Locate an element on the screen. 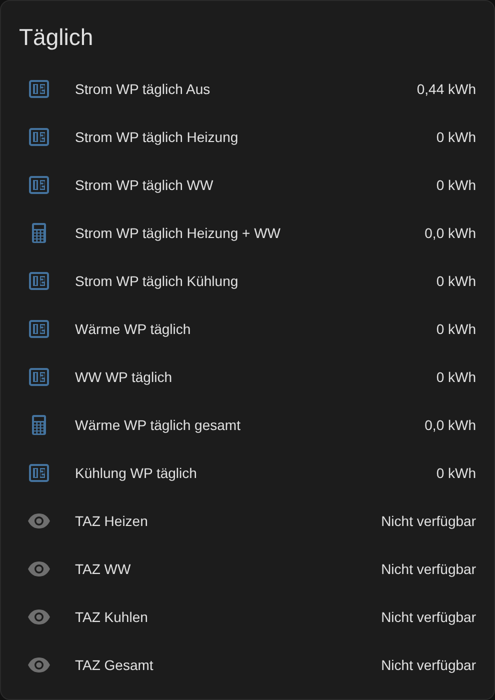  entity-name: WW WP täglich is located at coordinates (255, 377).